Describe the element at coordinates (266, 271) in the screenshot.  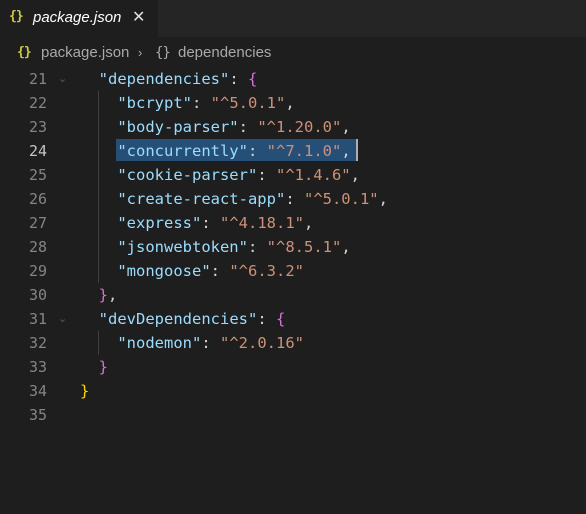
I see `json-value: "^6.3.2"` at that location.